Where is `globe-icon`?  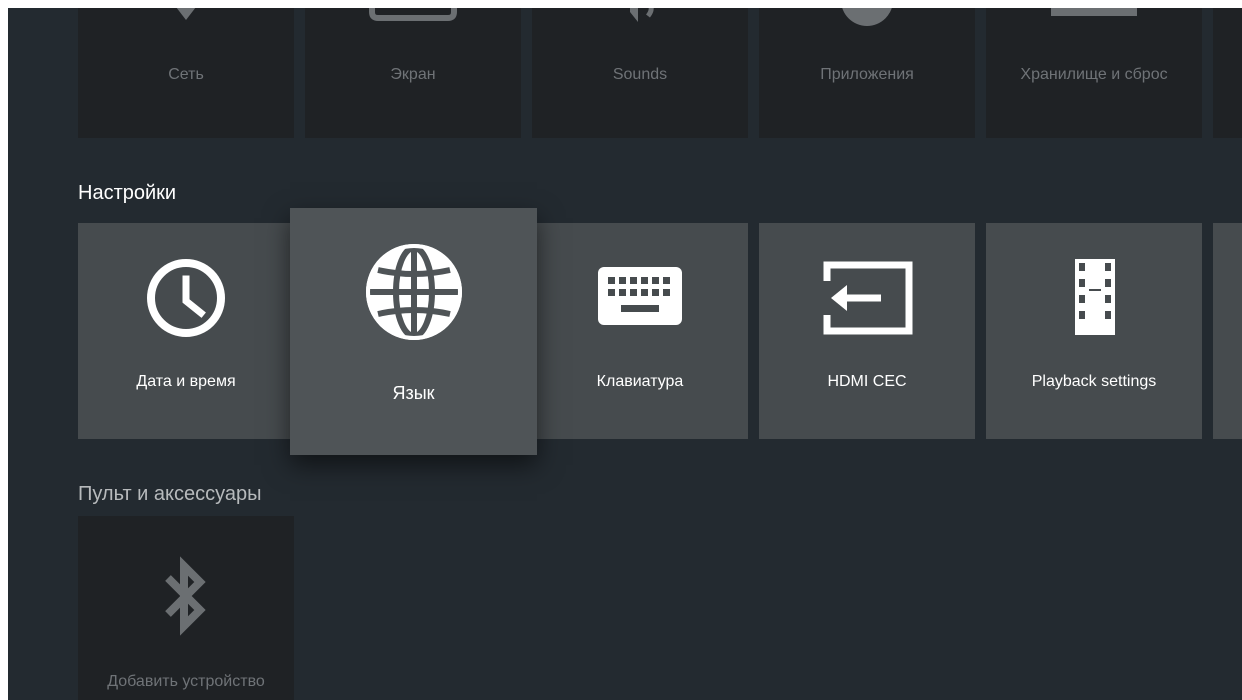 globe-icon is located at coordinates (413, 292).